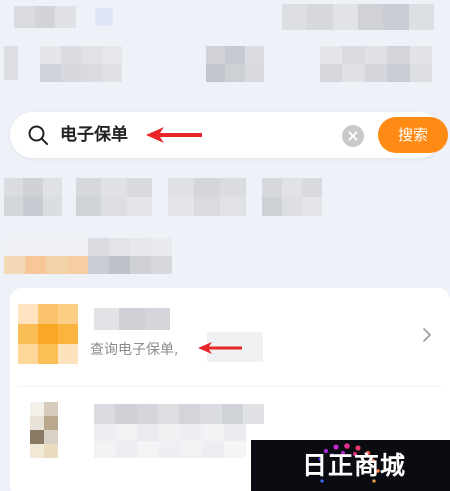  I want to click on chevron-right-icon, so click(427, 335).